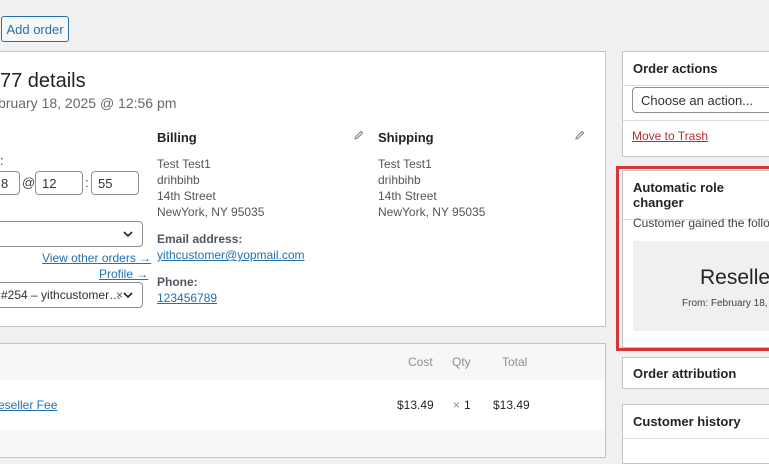 Image resolution: width=769 pixels, height=464 pixels. Describe the element at coordinates (687, 421) in the screenshot. I see `customer-history-title: Customer history` at that location.